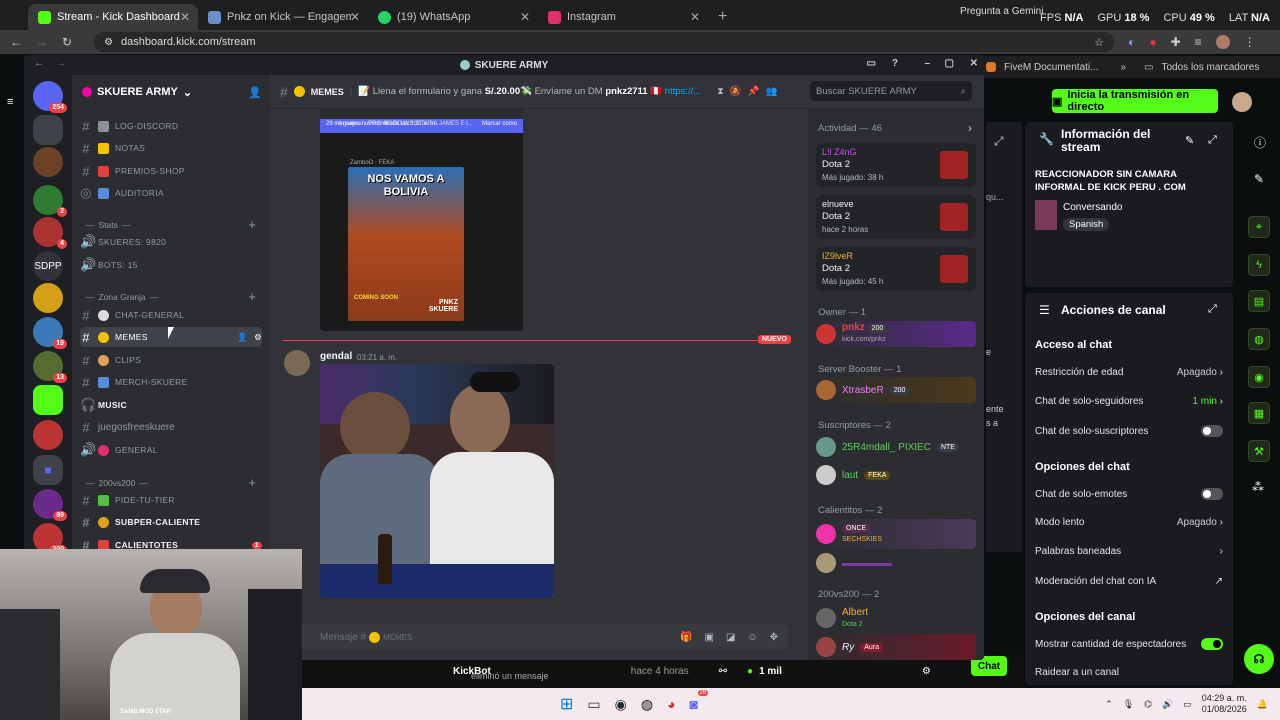 This screenshot has height=720, width=1280. What do you see at coordinates (50, 505) in the screenshot?
I see `server-icon: 89` at bounding box center [50, 505].